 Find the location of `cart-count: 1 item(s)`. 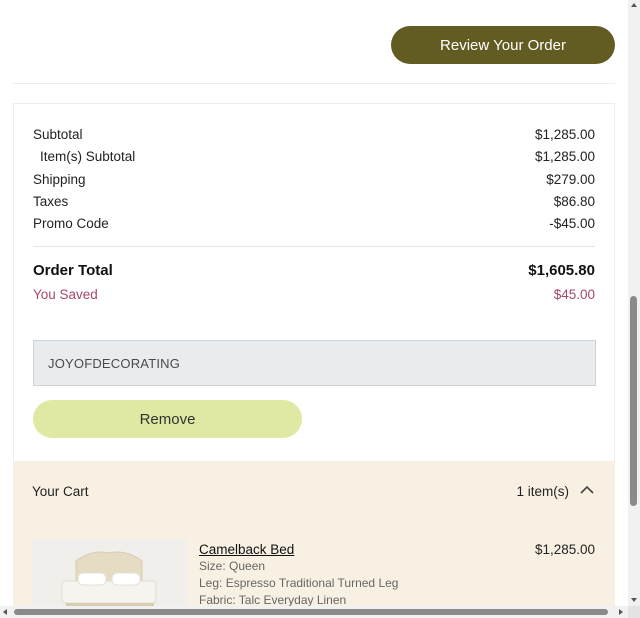

cart-count: 1 item(s) is located at coordinates (542, 491).